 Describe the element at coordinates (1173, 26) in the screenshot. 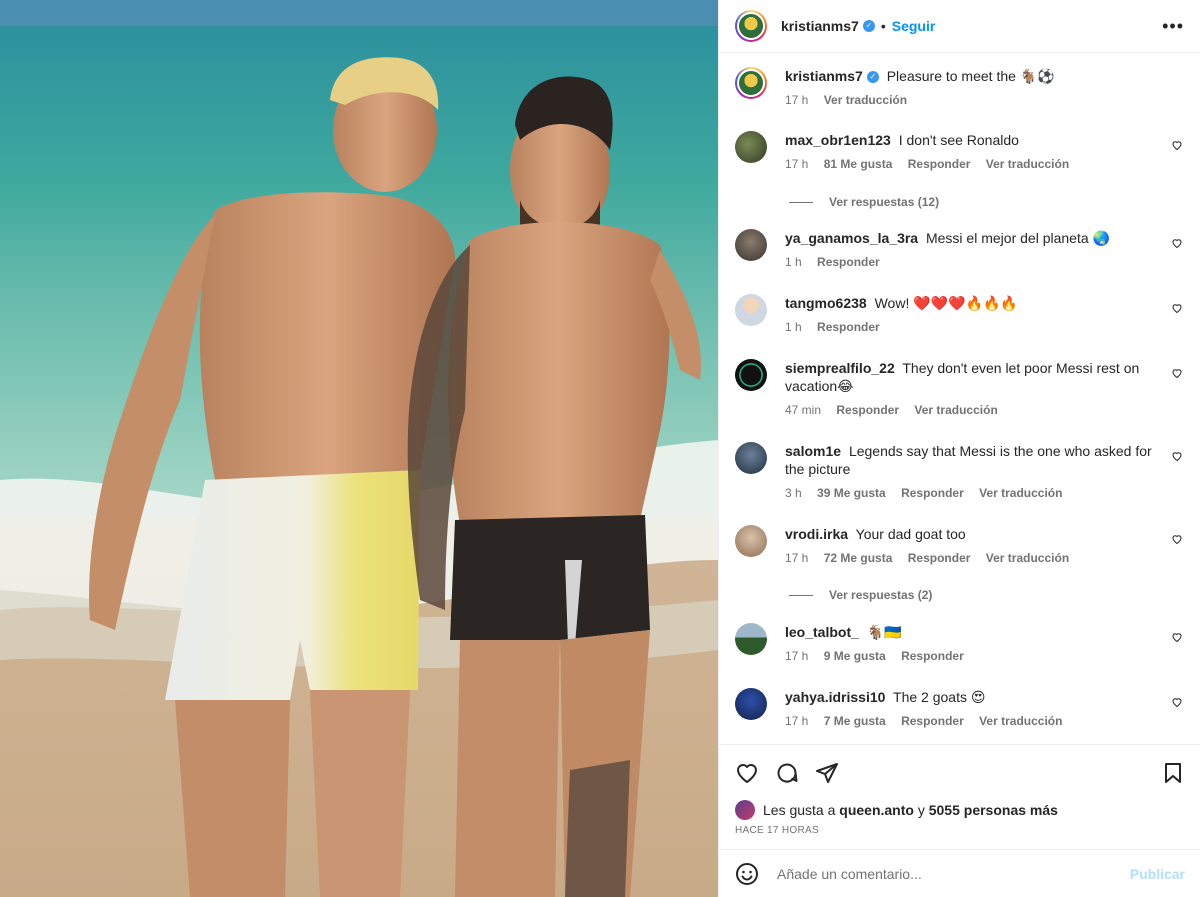

I see `more-options-icon: •••` at that location.